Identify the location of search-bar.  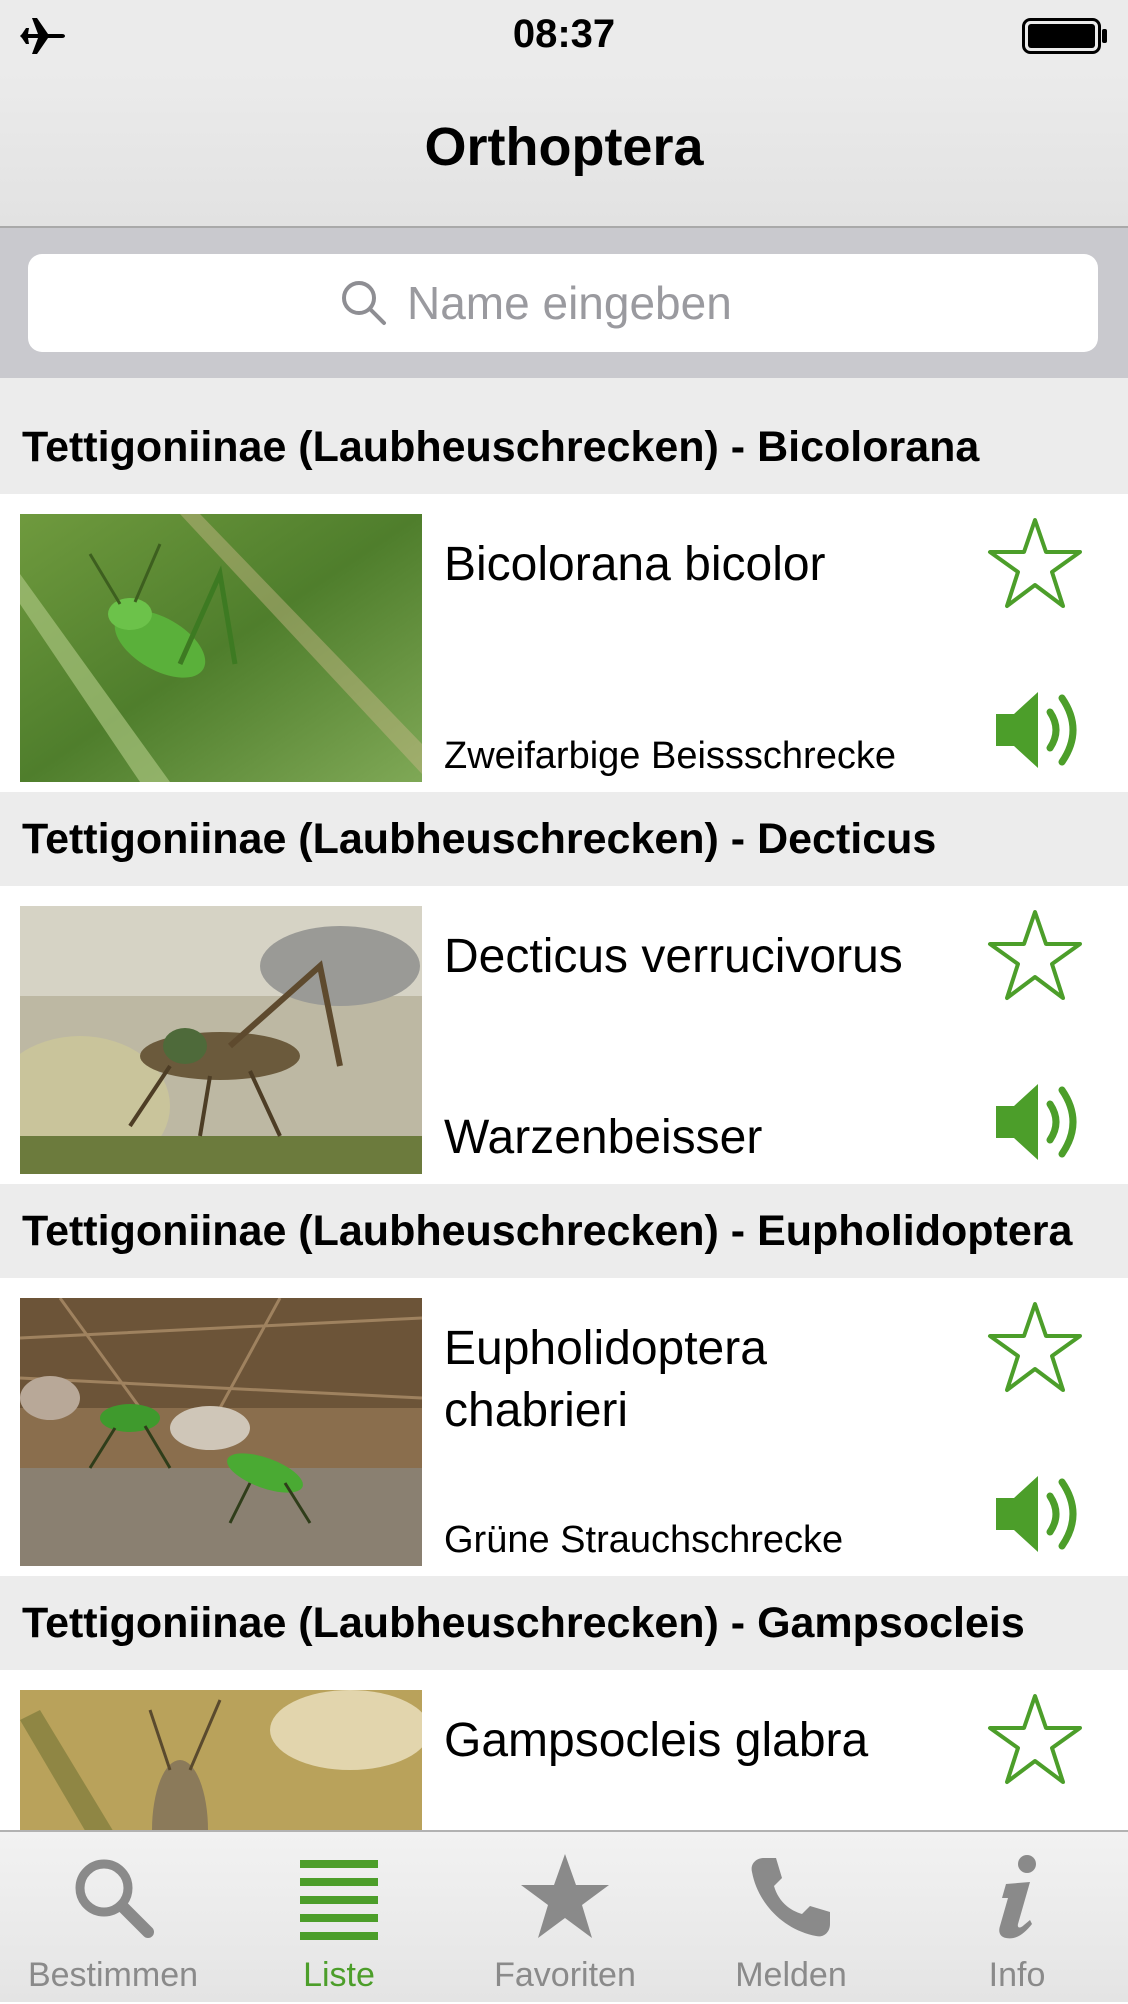
(564, 303).